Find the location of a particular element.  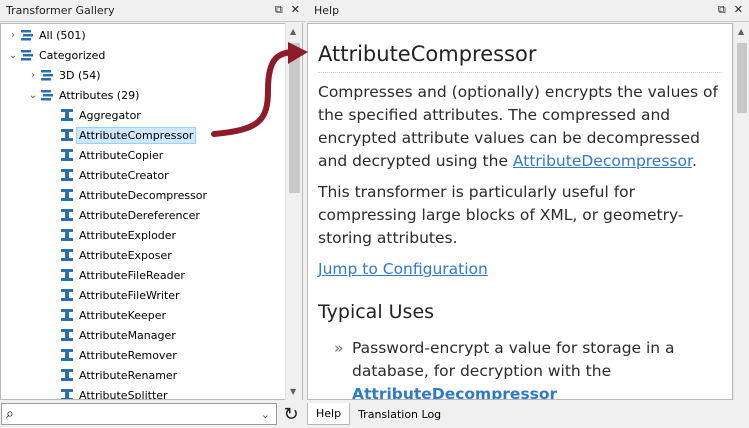

help-heading: AttributeCompressor is located at coordinates (520, 57).